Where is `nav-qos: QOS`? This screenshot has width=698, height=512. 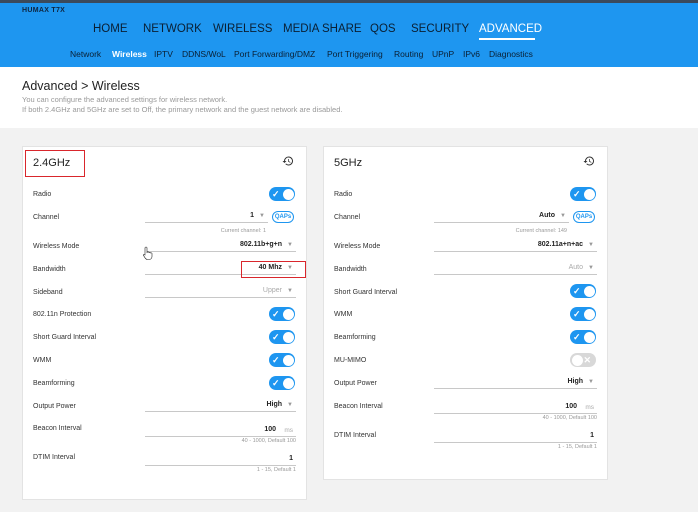 nav-qos: QOS is located at coordinates (383, 29).